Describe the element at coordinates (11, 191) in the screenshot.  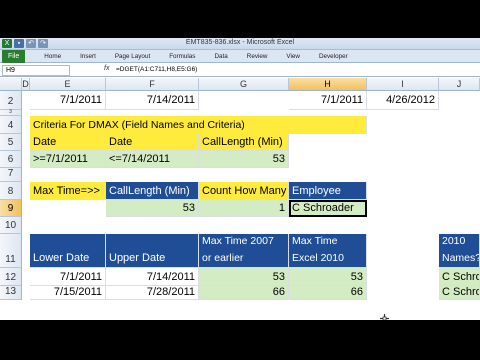
I see `row-header-8: 8` at that location.